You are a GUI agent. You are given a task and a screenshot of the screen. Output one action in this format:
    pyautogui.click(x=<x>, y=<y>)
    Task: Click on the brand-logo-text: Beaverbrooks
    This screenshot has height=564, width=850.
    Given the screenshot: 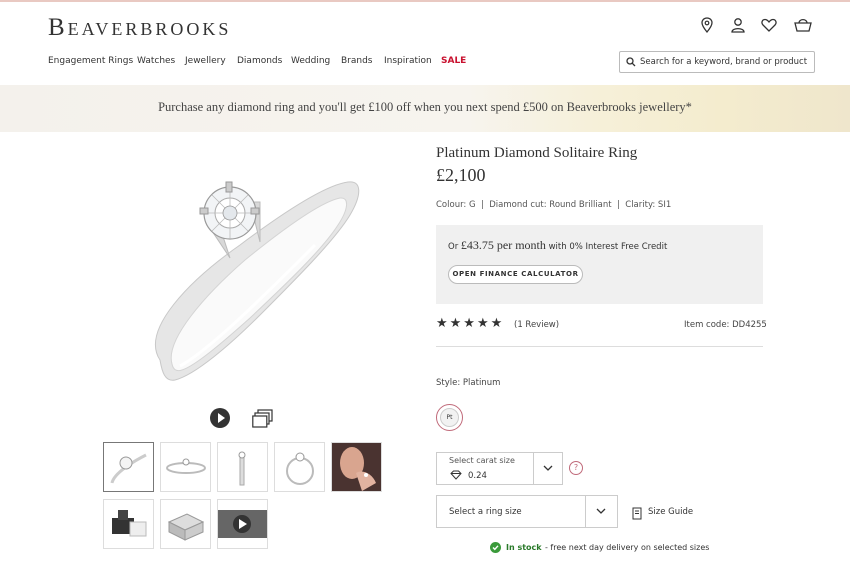 What is the action you would take?
    pyautogui.click(x=140, y=27)
    